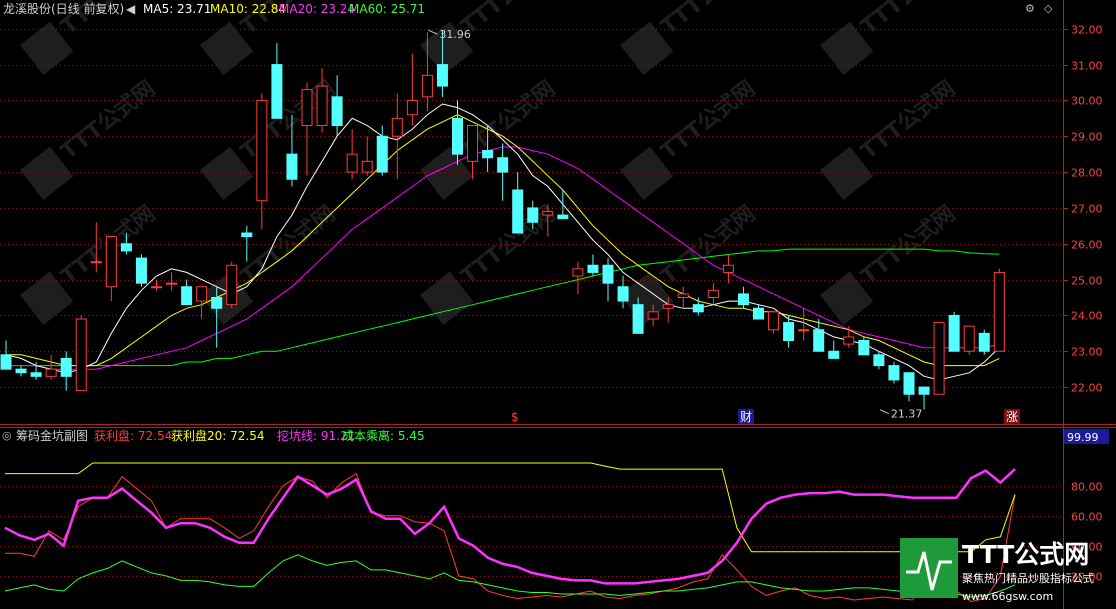 The image size is (1116, 609). What do you see at coordinates (1087, 173) in the screenshot?
I see `price-tick-label: 28.00` at bounding box center [1087, 173].